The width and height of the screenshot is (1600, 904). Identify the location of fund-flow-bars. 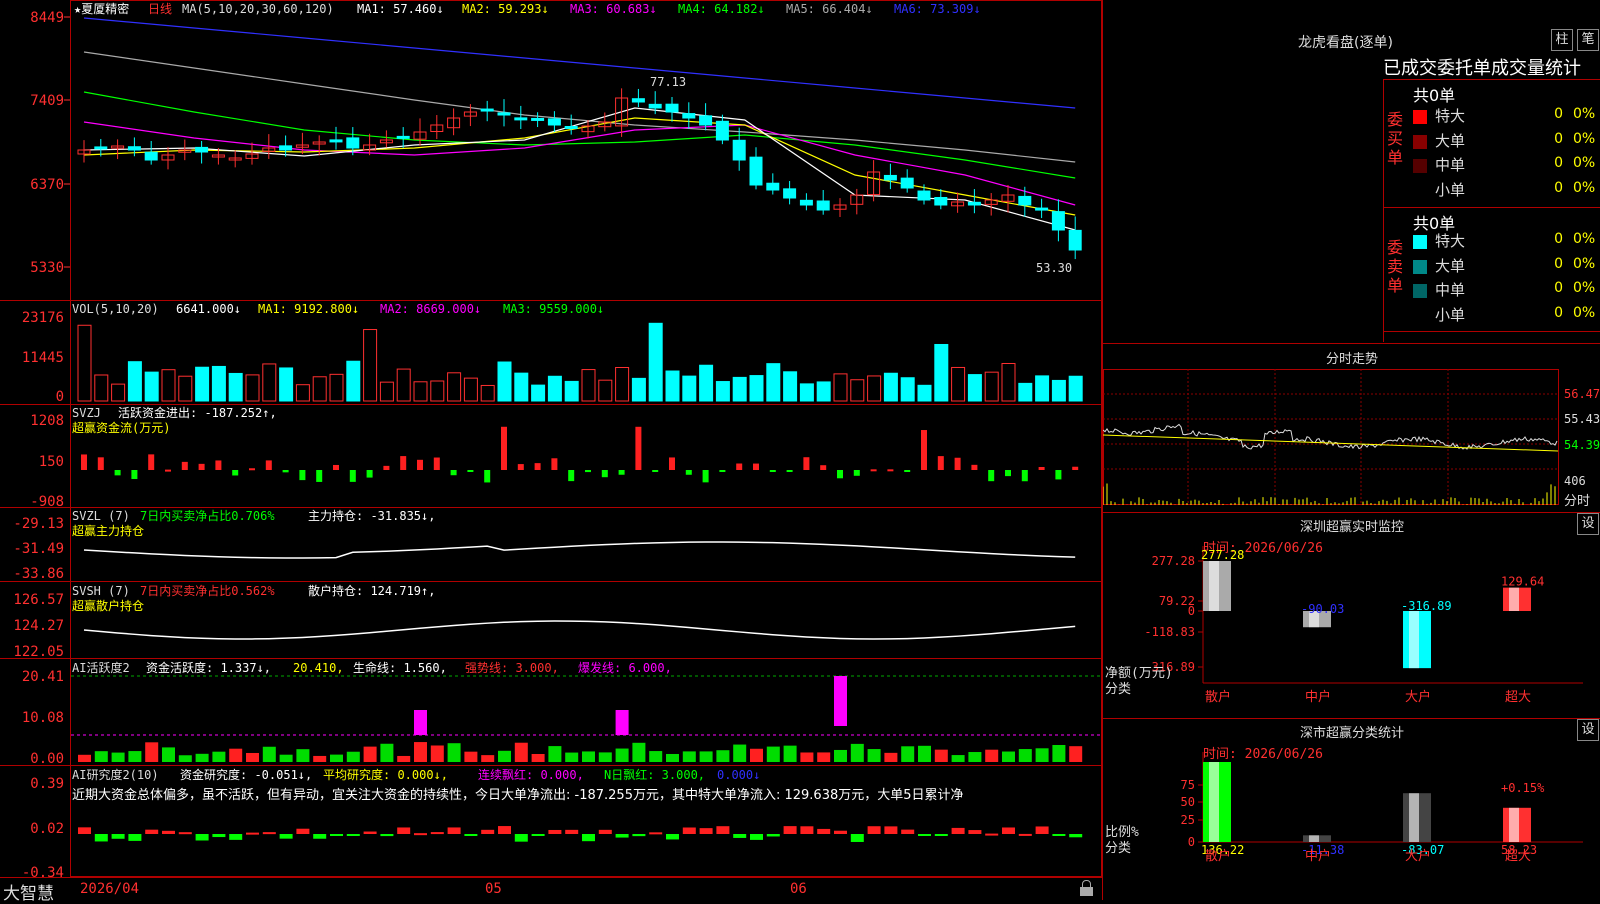
(580, 454).